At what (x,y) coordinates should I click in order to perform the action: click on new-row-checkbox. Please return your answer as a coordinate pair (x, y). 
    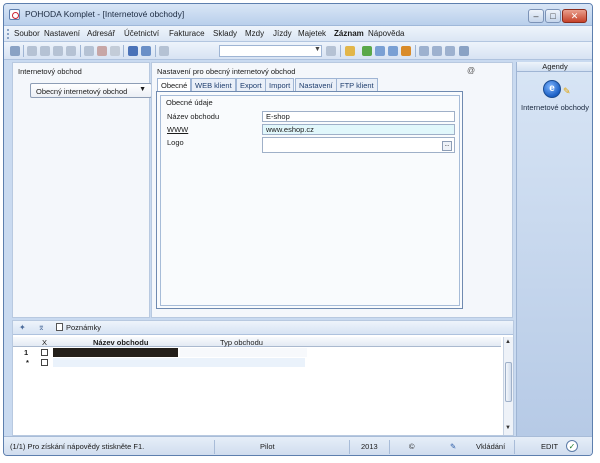
    Looking at the image, I should click on (44, 362).